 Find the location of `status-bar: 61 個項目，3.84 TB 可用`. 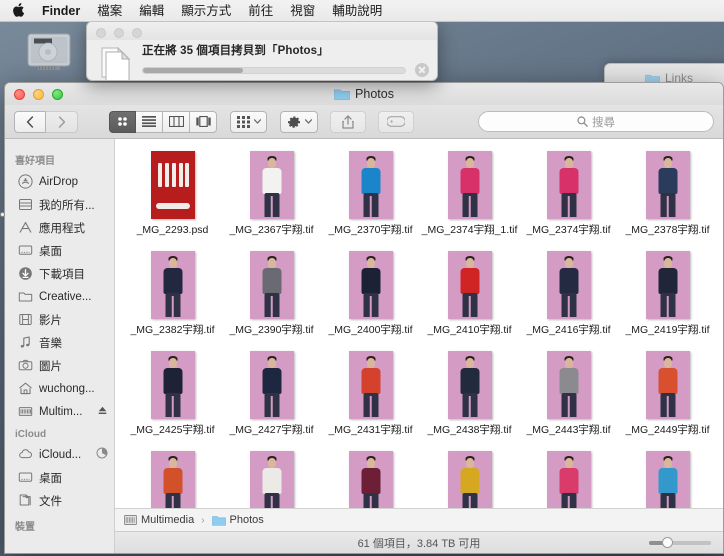

status-bar: 61 個項目，3.84 TB 可用 is located at coordinates (419, 542).